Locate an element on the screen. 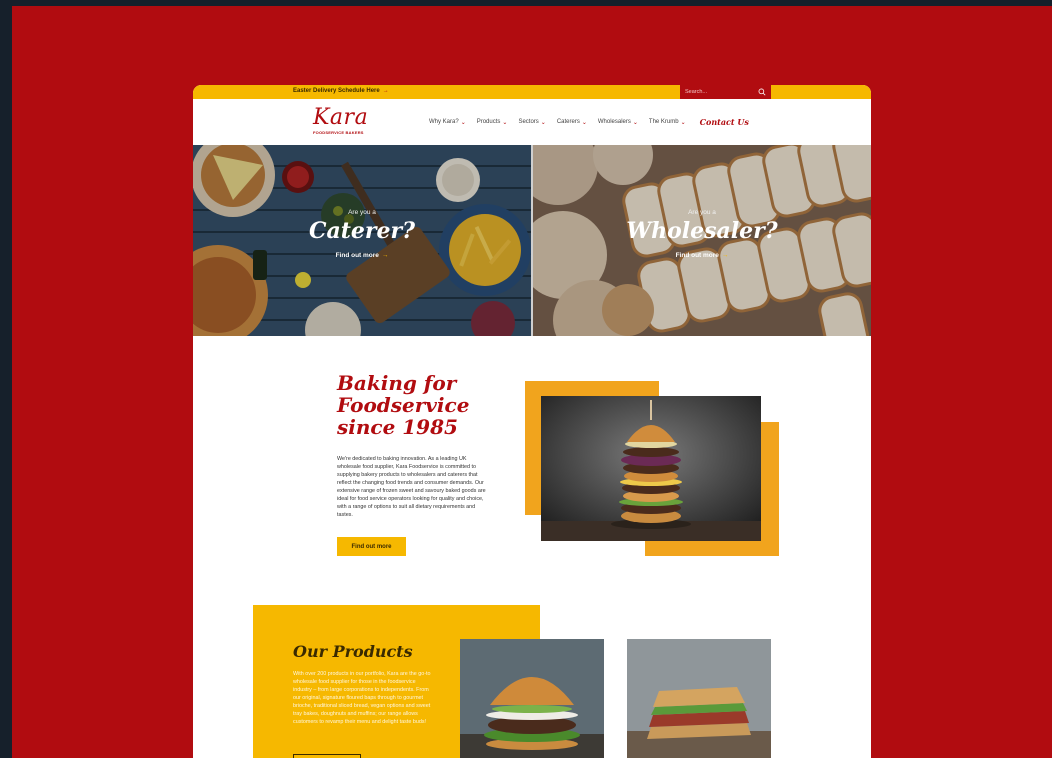 The width and height of the screenshot is (1052, 758). nav-item-sectors: Sectors ⌄ is located at coordinates (531, 122).